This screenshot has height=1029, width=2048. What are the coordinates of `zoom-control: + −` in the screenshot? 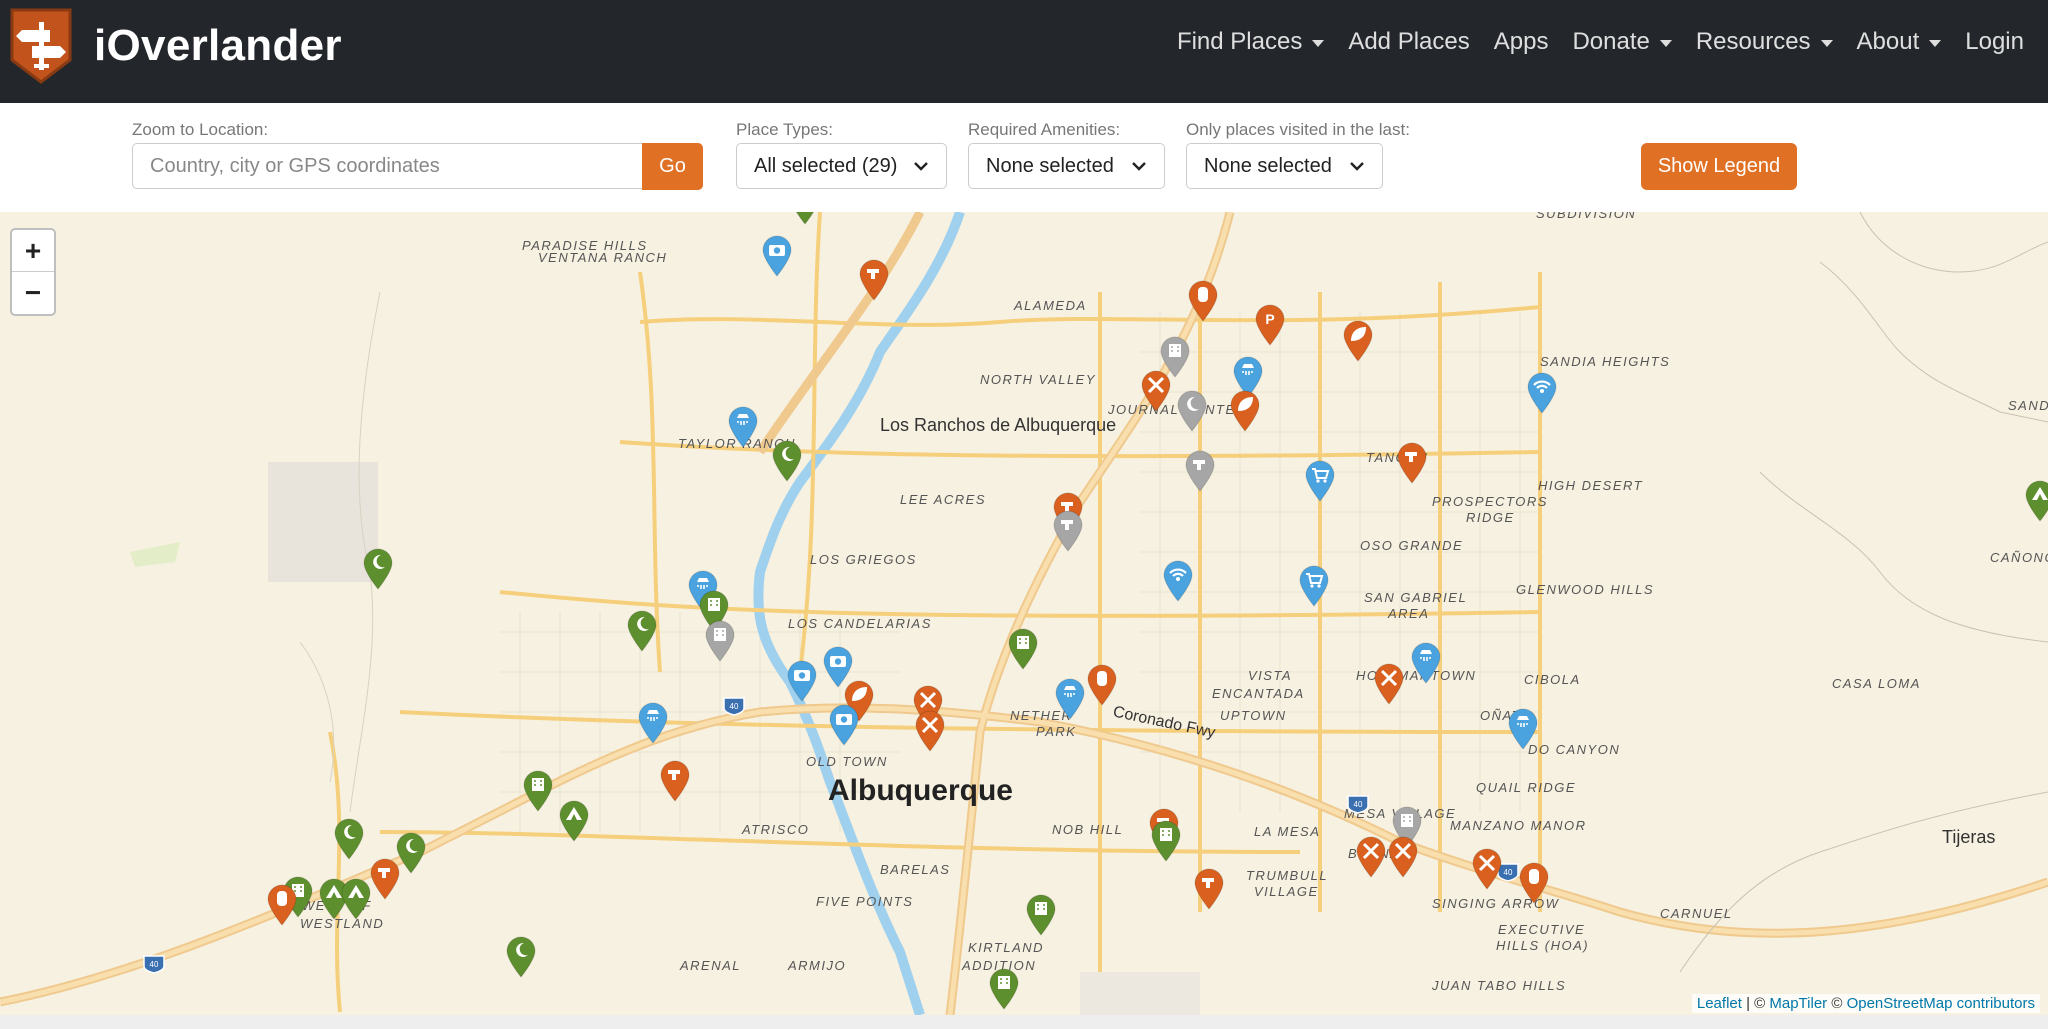 It's located at (33, 272).